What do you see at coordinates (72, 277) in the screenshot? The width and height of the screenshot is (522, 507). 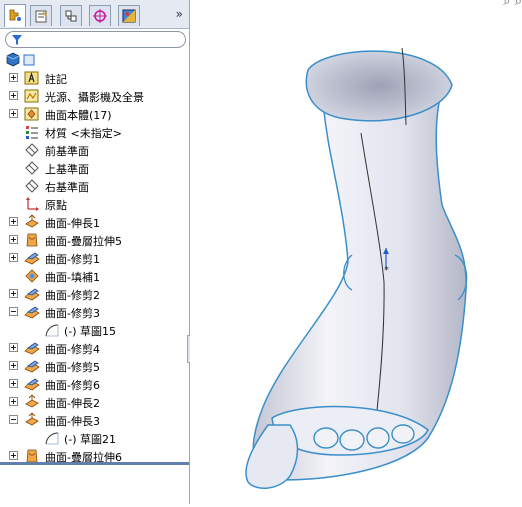 I see `tree-item-label: 曲面-填補1` at bounding box center [72, 277].